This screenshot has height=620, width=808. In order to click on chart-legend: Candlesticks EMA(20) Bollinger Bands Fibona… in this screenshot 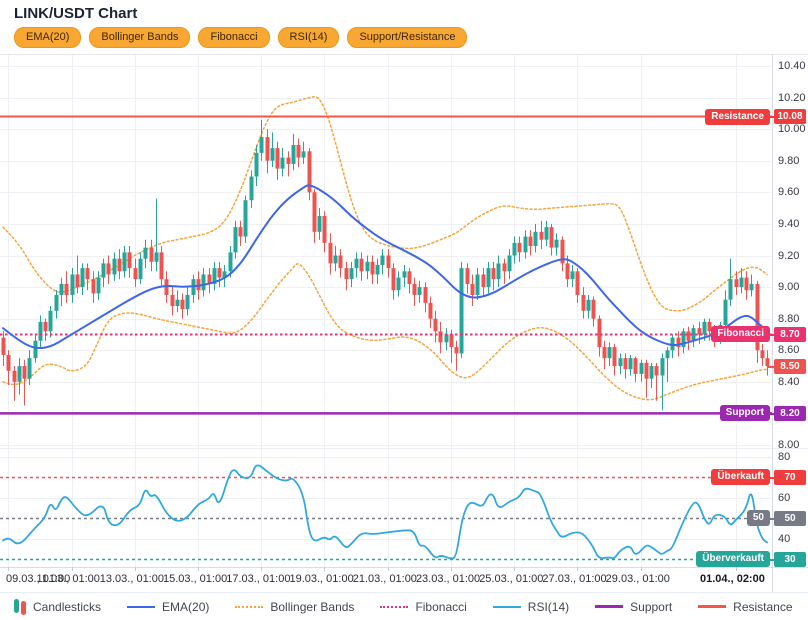, I will do `click(404, 606)`.